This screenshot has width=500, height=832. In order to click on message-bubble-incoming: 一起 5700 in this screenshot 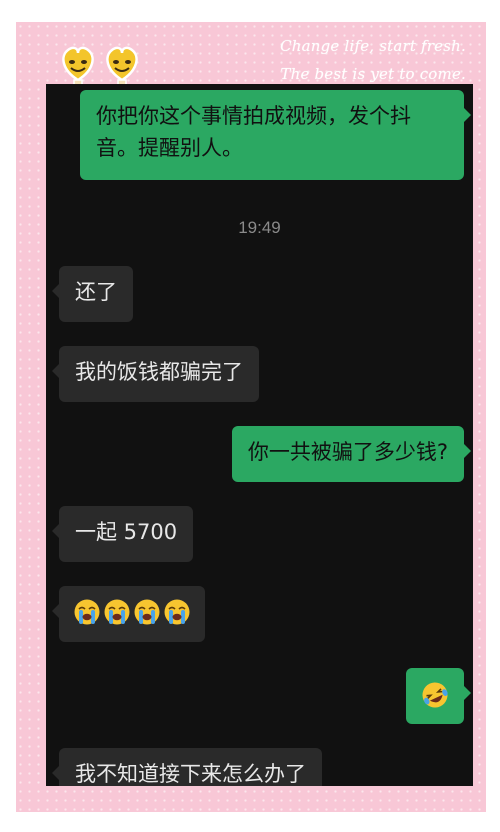, I will do `click(122, 534)`.